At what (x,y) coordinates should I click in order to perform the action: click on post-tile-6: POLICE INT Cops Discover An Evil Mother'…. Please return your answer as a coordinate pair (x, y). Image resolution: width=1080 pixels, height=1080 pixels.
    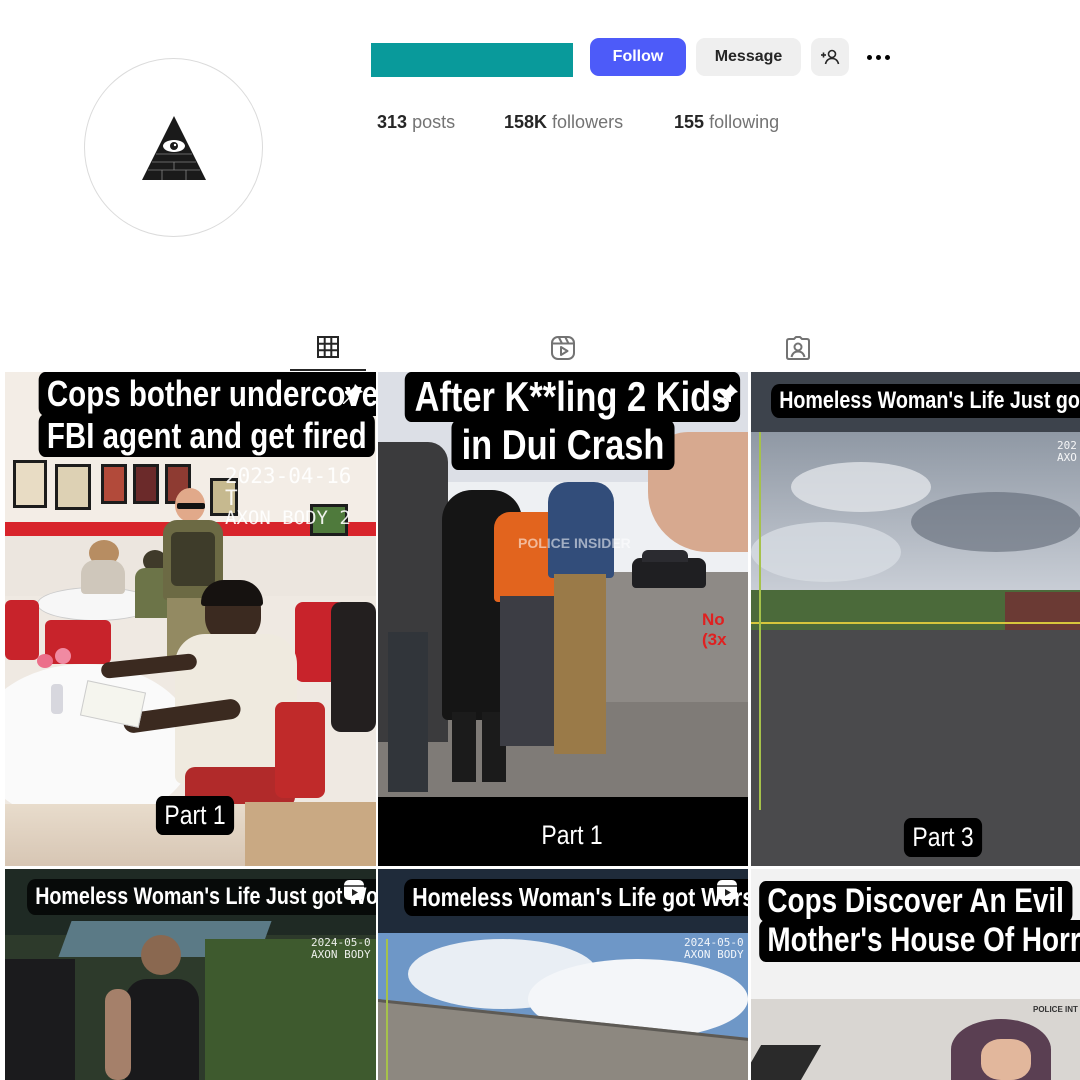
    Looking at the image, I should click on (915, 974).